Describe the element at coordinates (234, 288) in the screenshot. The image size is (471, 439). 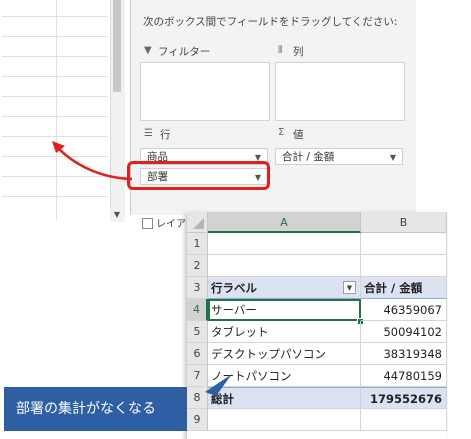
I see `header-label: 行ラベル` at that location.